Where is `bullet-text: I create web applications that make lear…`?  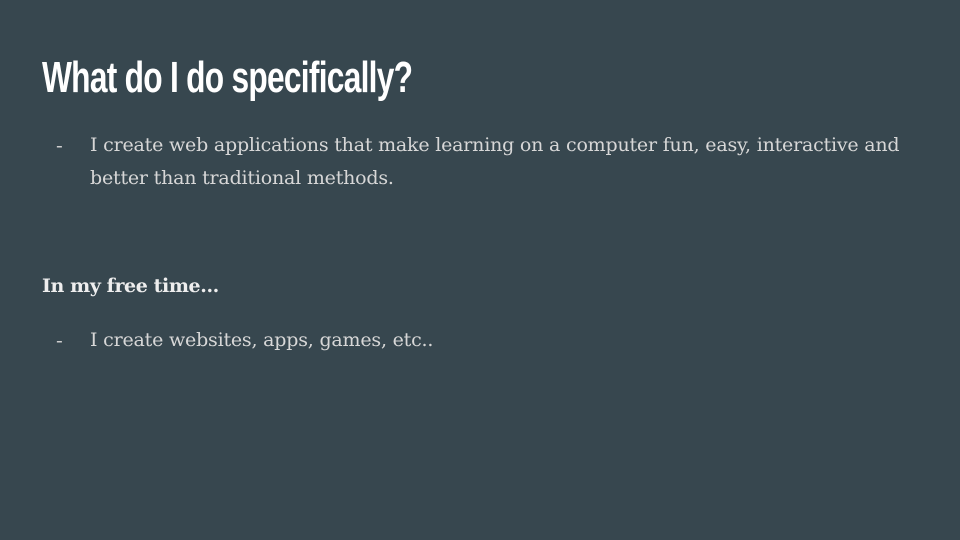
bullet-text: I create web applications that make lear… is located at coordinates (495, 161).